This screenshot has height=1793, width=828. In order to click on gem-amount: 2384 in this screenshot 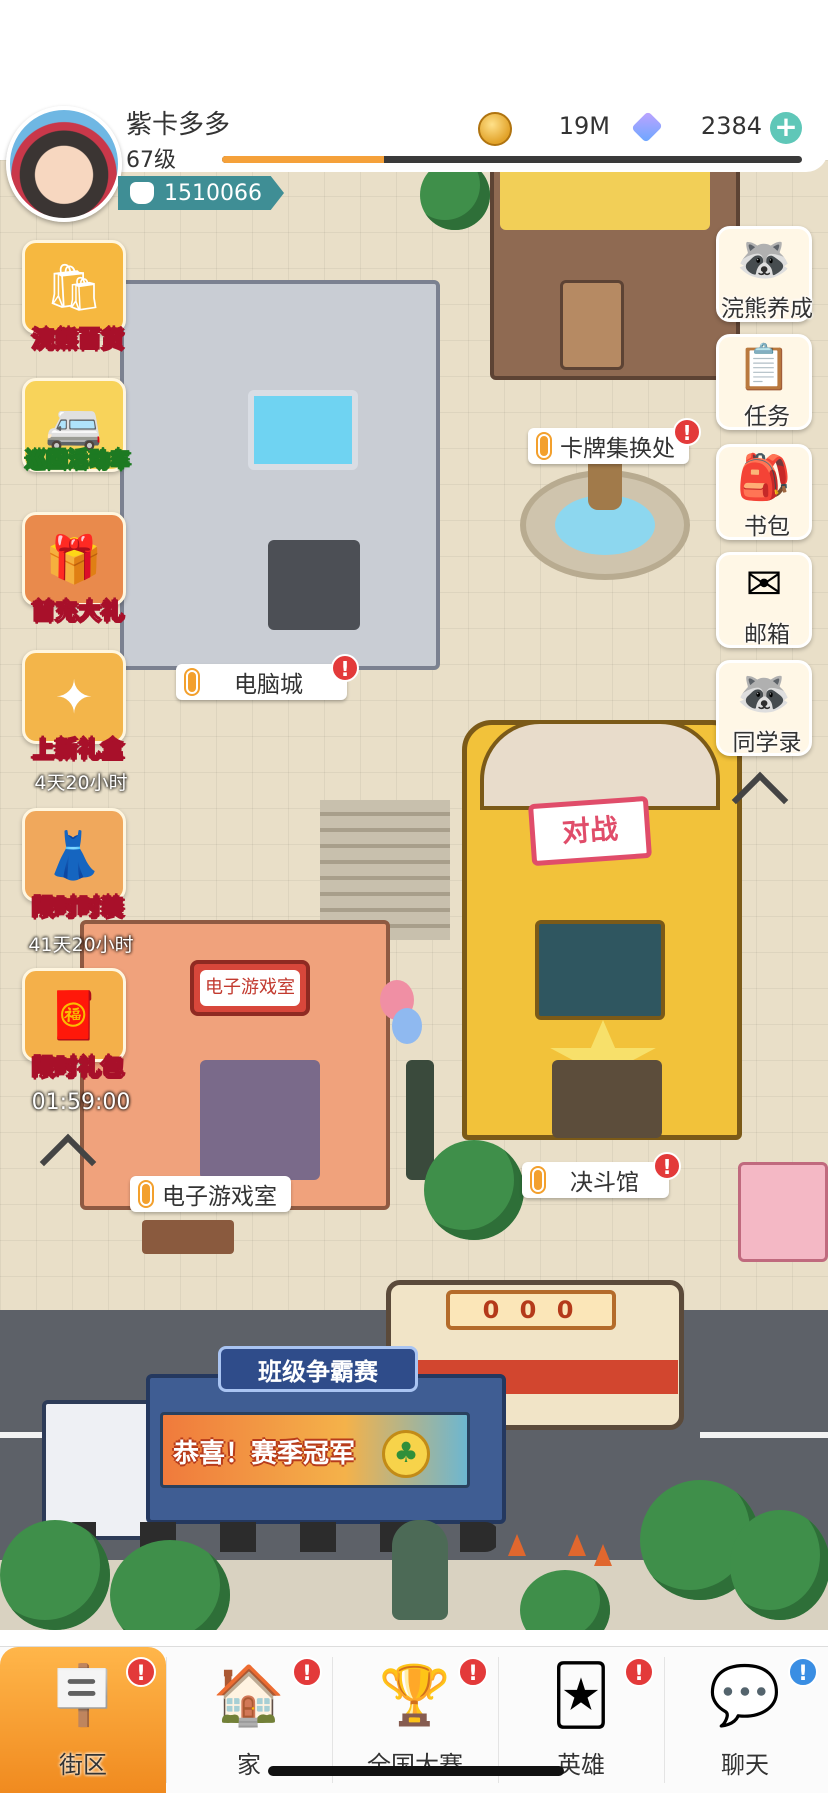, I will do `click(731, 126)`.